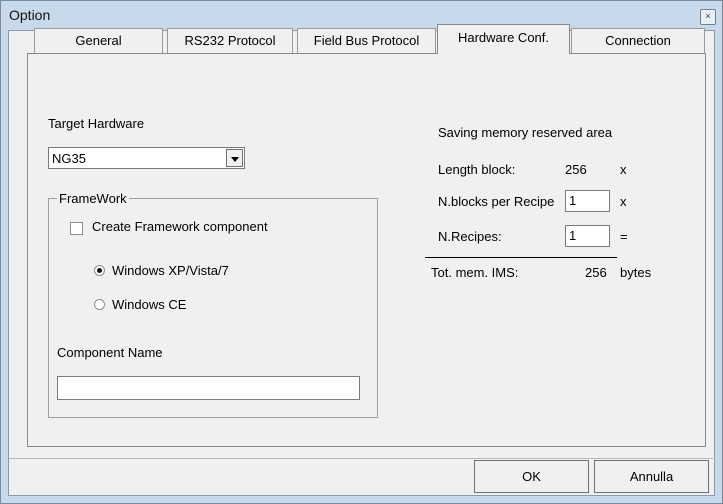 The image size is (723, 504). Describe the element at coordinates (521, 257) in the screenshot. I see `total-divider` at that location.